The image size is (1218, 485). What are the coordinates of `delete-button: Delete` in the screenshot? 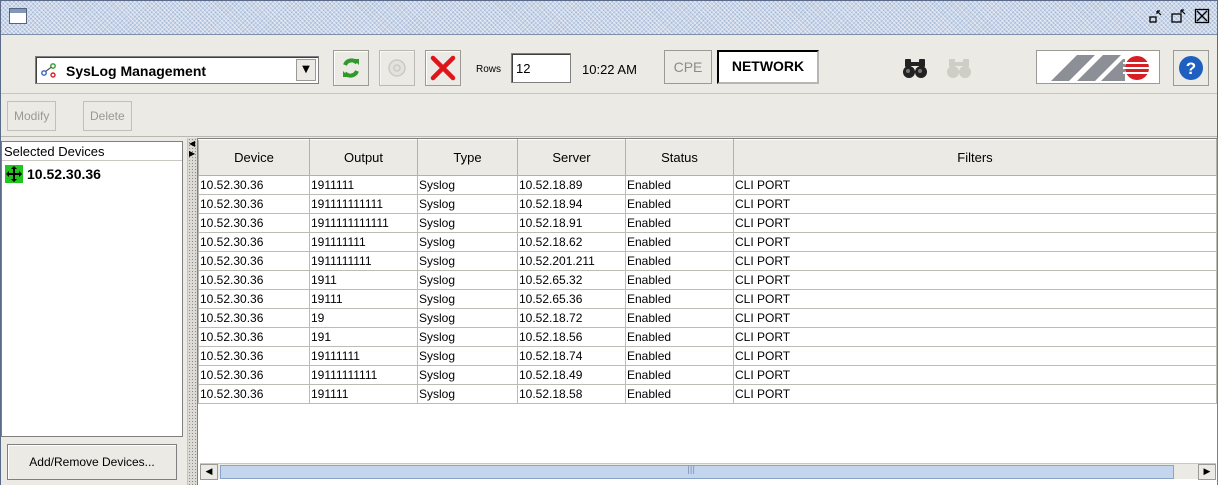 It's located at (107, 116).